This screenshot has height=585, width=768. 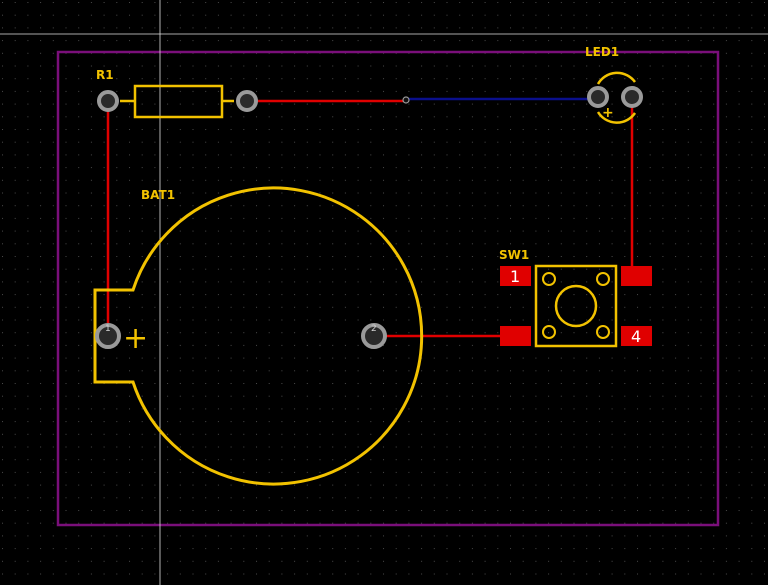 What do you see at coordinates (135, 338) in the screenshot?
I see `bat1-polarity-mark: +` at bounding box center [135, 338].